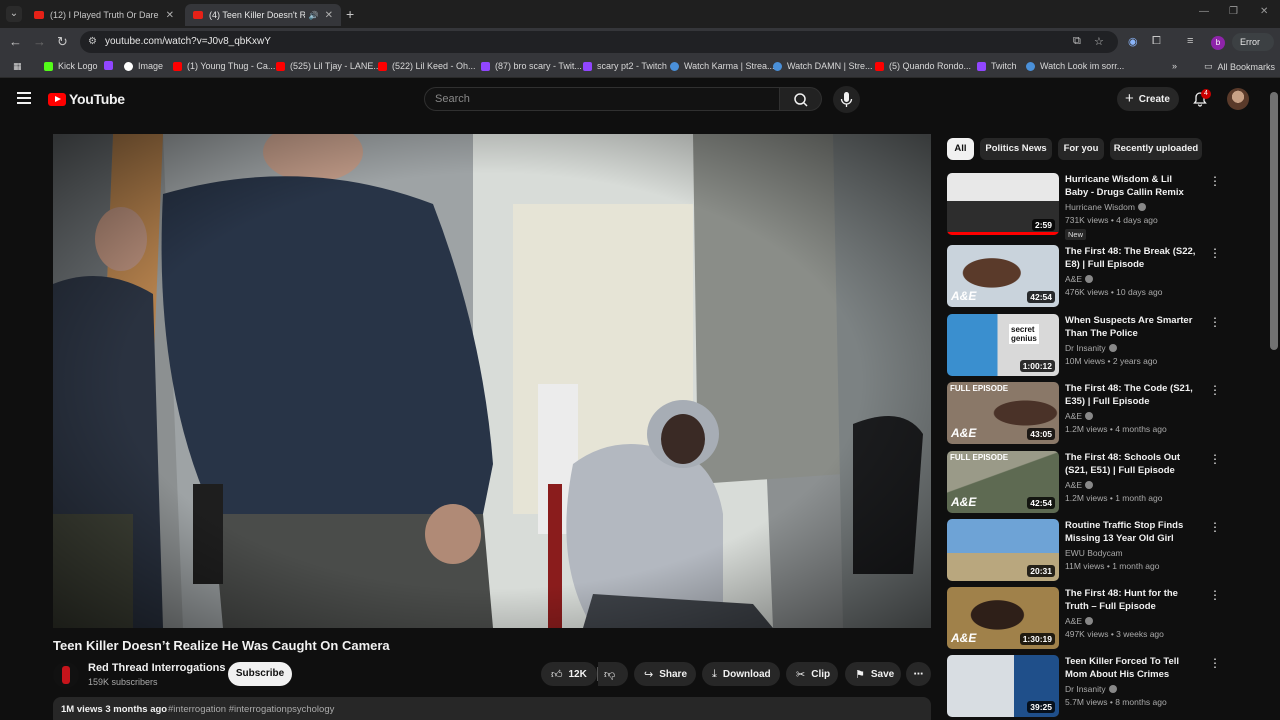 The image size is (1280, 720). What do you see at coordinates (1003, 618) in the screenshot?
I see `video-thumbnail: A&E 1:30:19` at bounding box center [1003, 618].